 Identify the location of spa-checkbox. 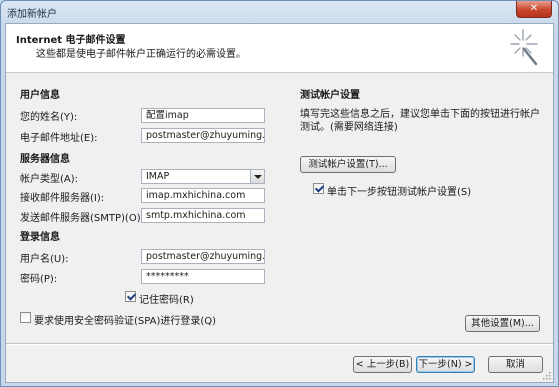
(25, 317).